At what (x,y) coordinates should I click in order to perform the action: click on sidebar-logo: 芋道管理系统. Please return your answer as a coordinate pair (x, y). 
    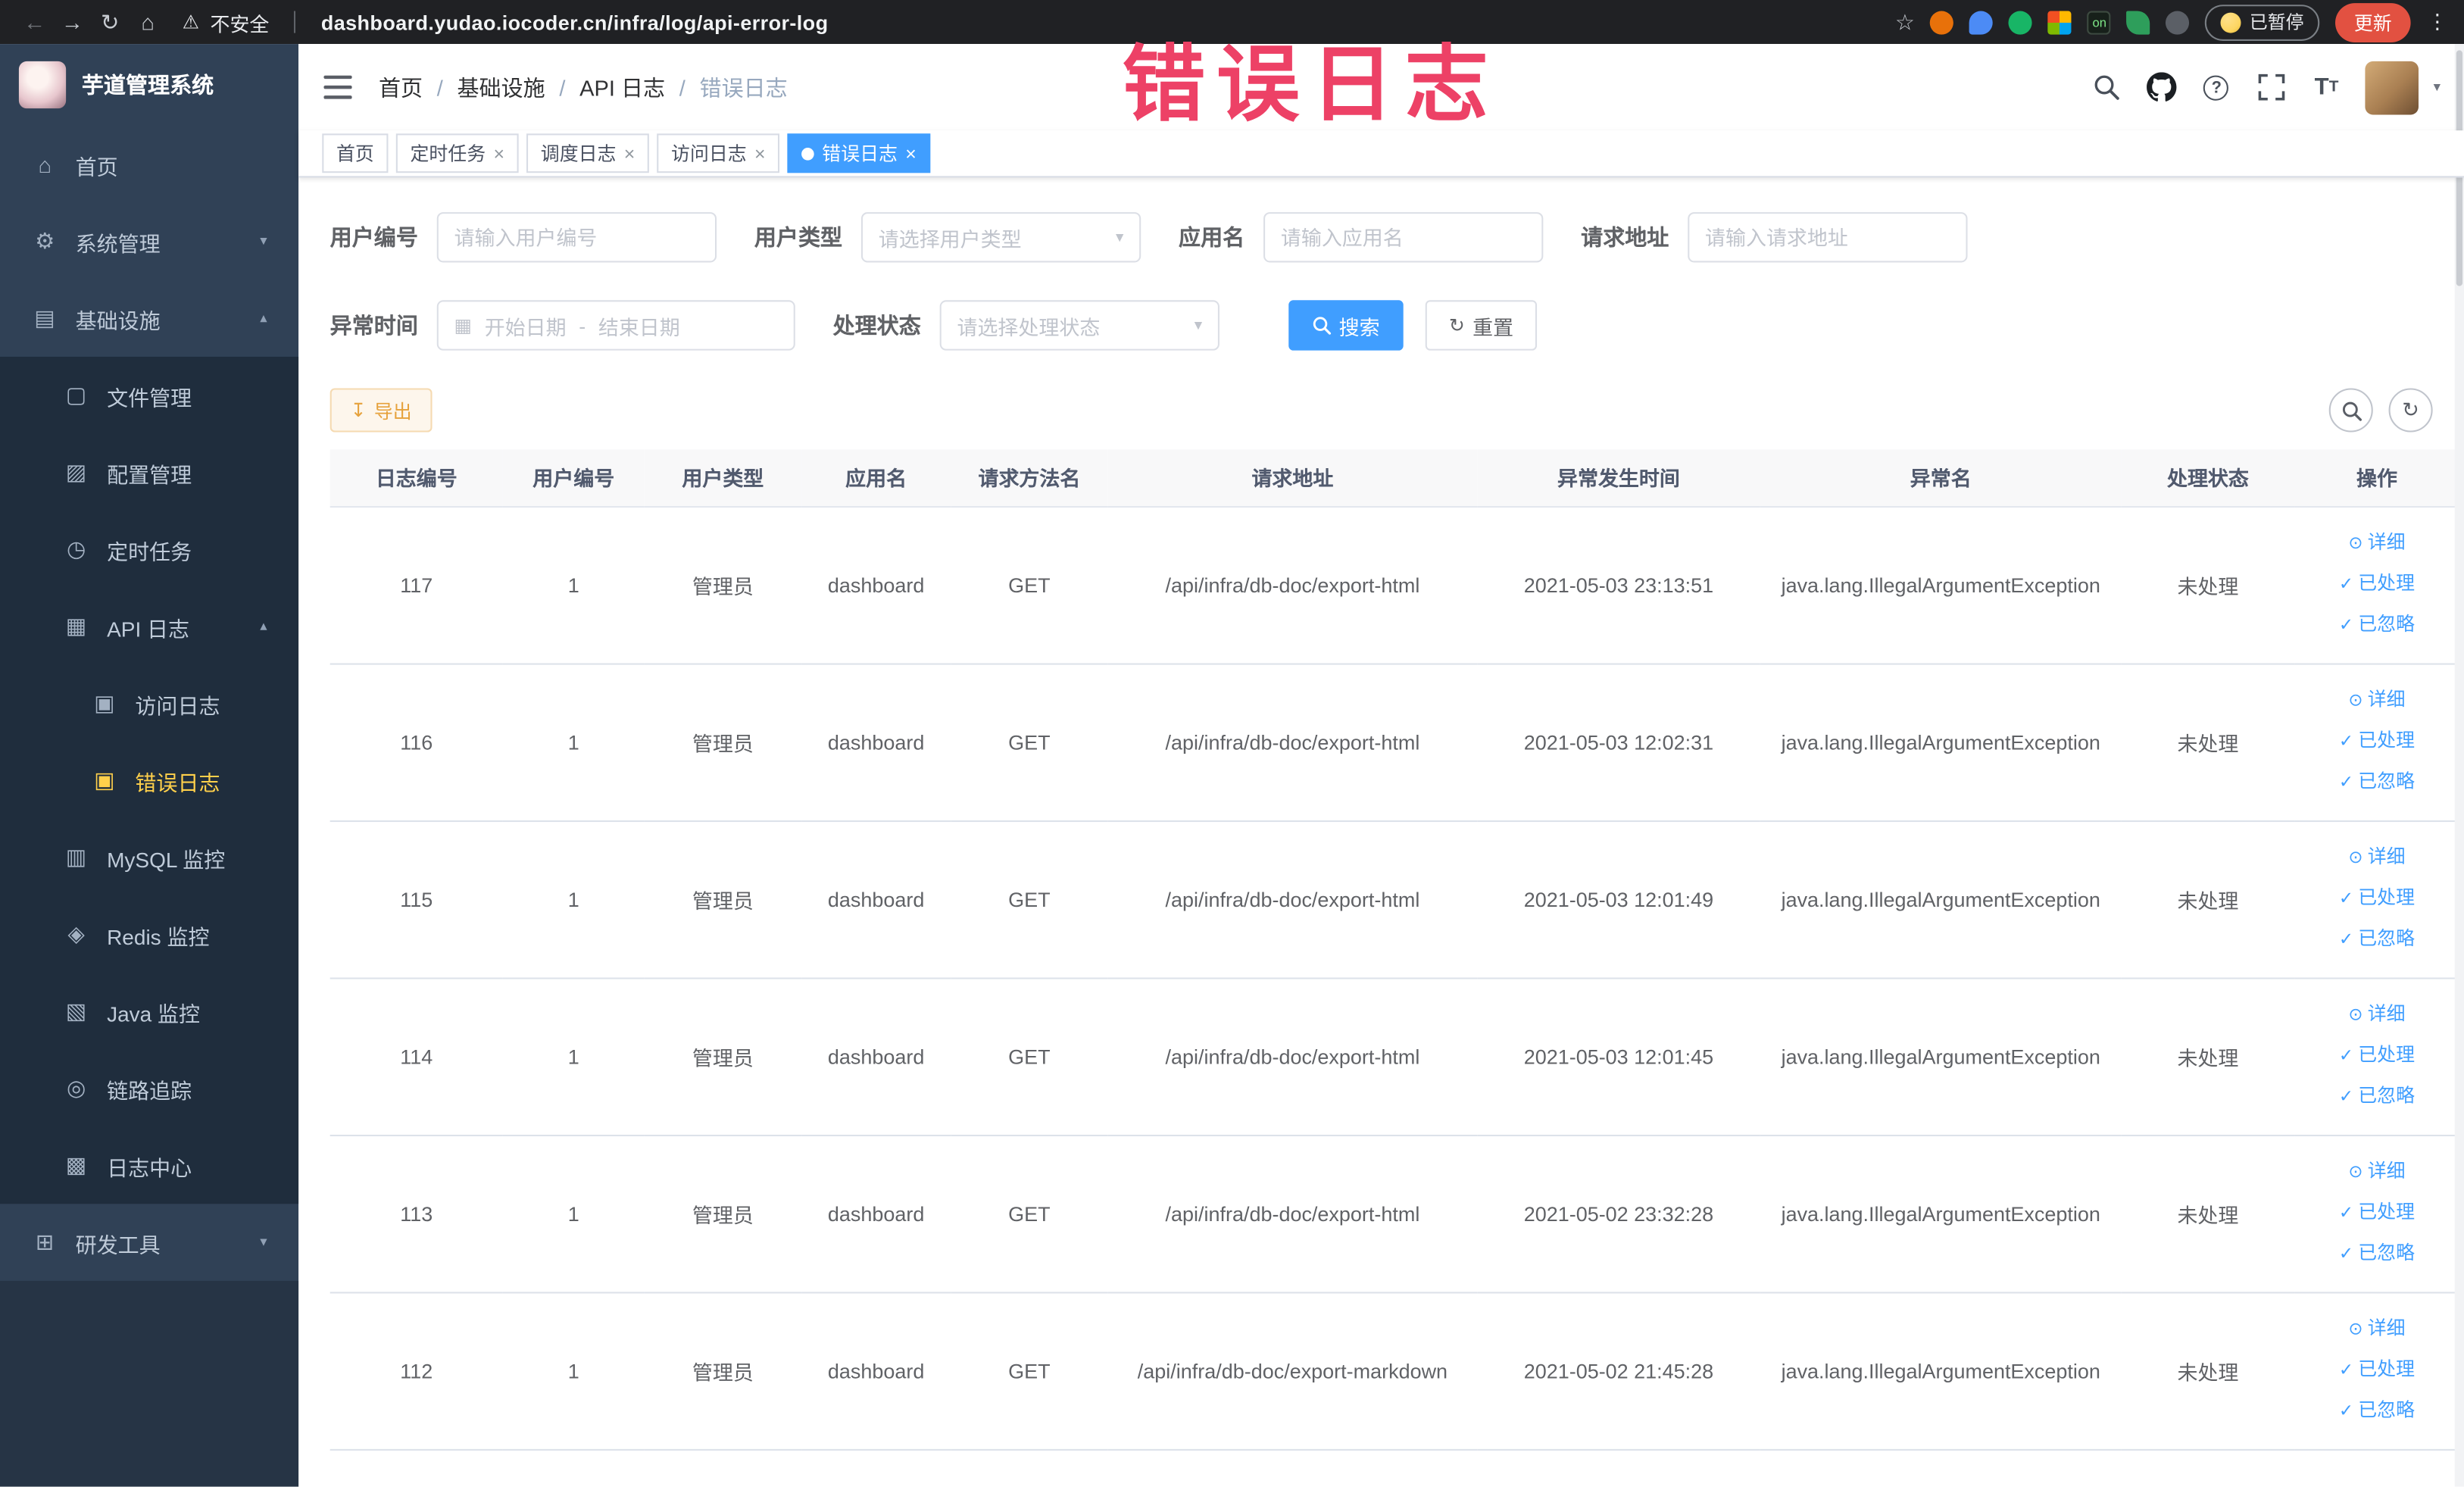
    Looking at the image, I should click on (149, 85).